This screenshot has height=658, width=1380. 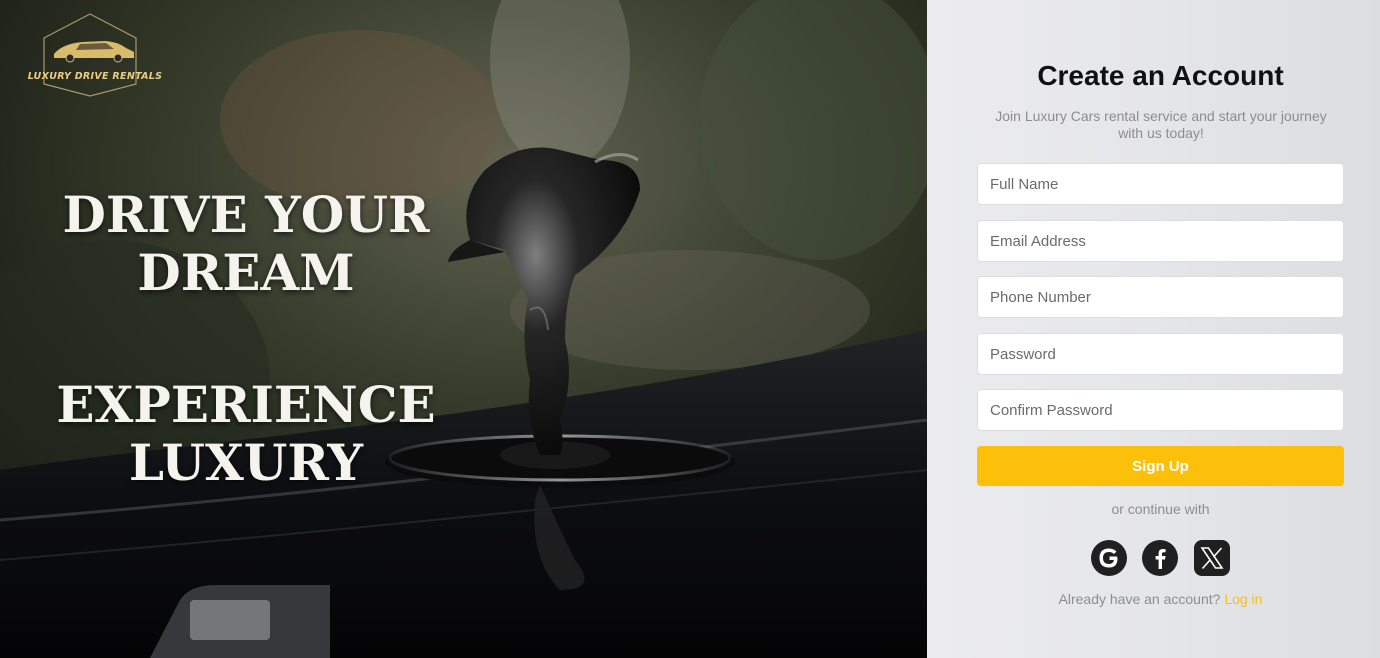 I want to click on hero-headline-line: LUXURY, so click(x=246, y=462).